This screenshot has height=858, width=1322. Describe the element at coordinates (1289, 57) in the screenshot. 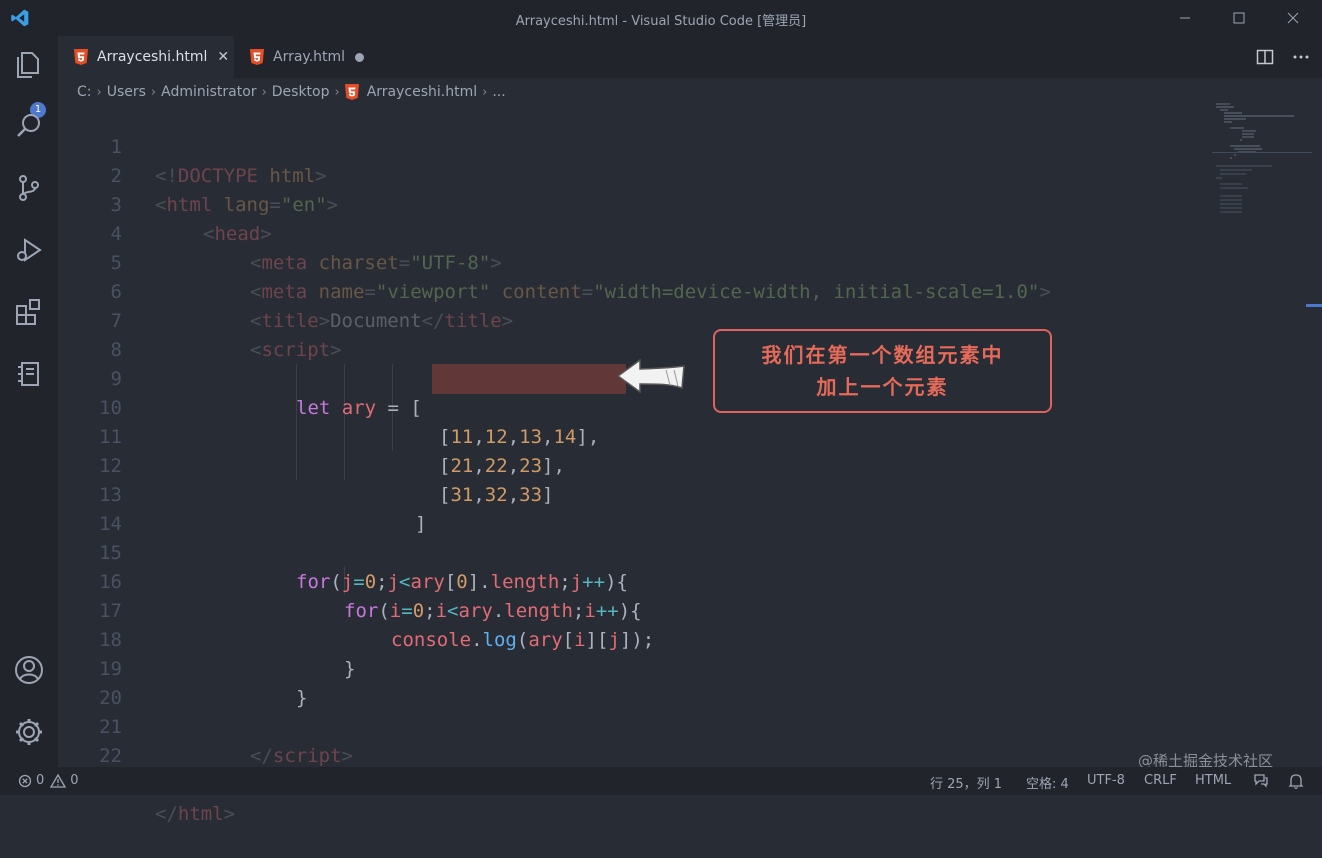

I see `editor-actions` at that location.